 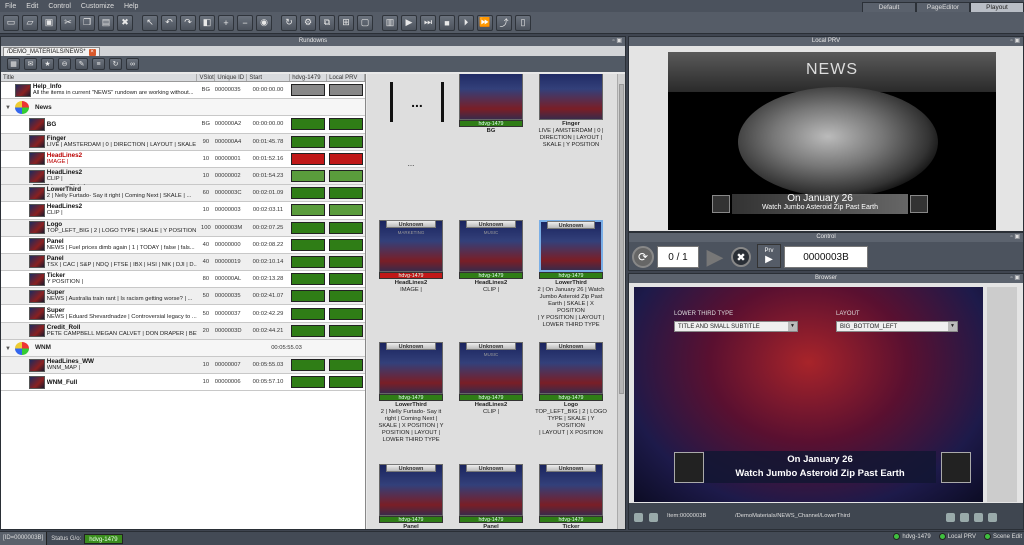 What do you see at coordinates (59, 6) in the screenshot?
I see `menu-control: Control` at bounding box center [59, 6].